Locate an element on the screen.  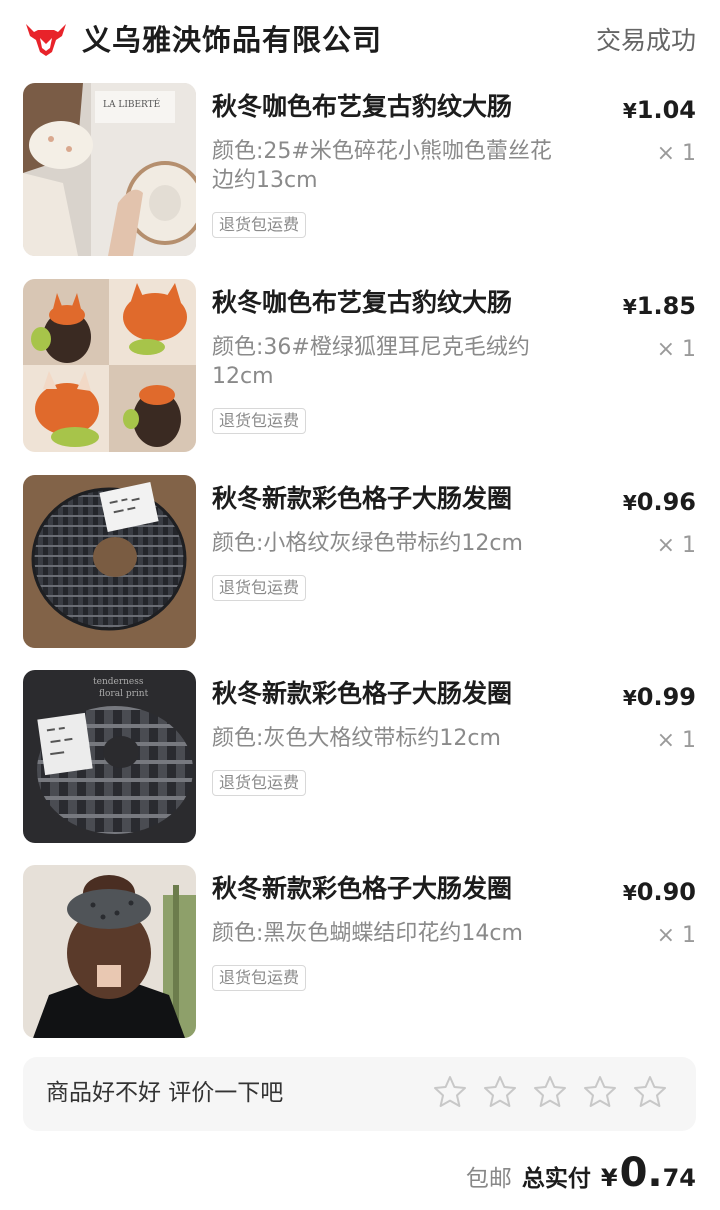
order-status: 交易成功 is located at coordinates (645, 40).